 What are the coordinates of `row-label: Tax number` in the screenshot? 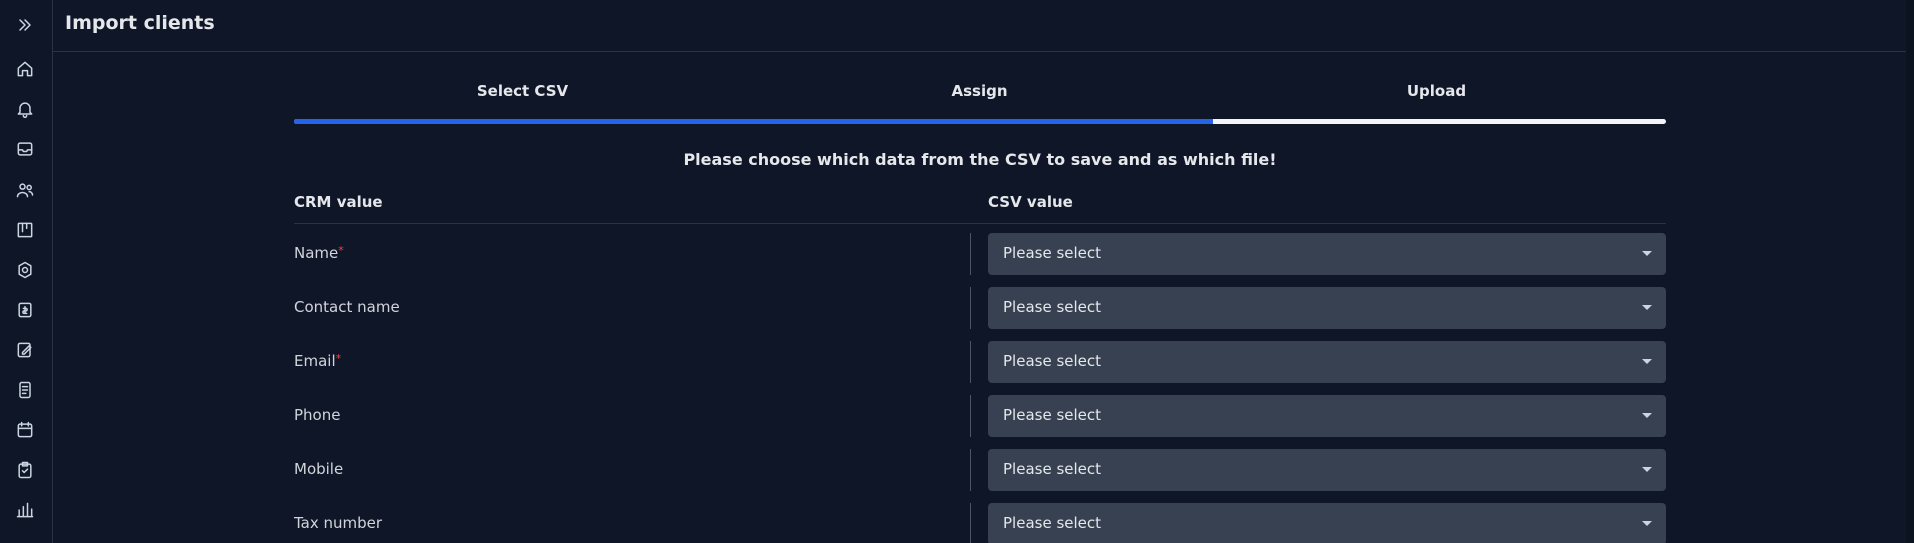 It's located at (338, 523).